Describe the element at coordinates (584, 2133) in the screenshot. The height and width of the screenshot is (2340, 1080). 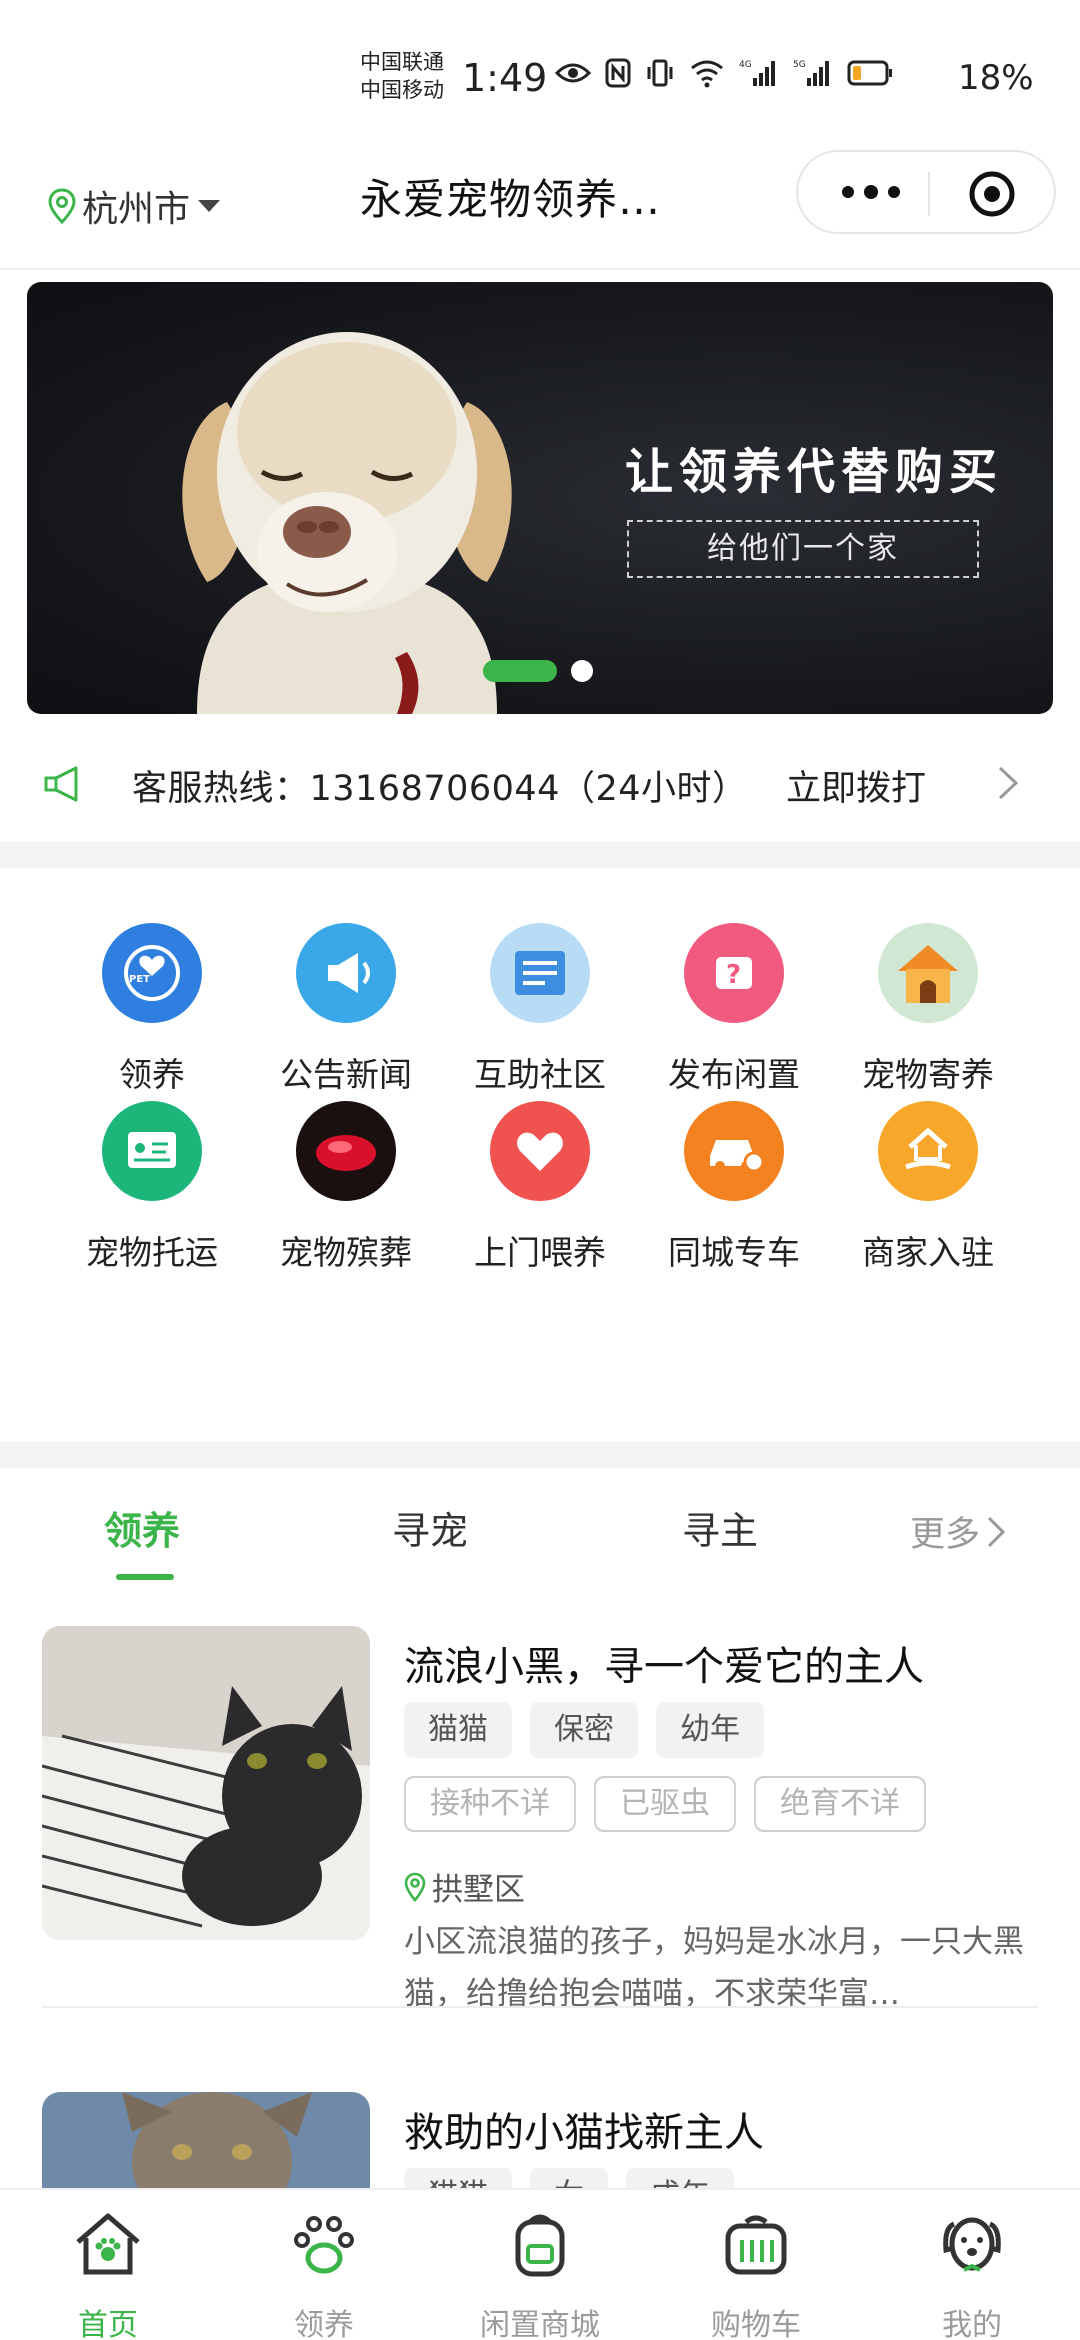
I see `listing-title: 救助的小猫找新主人` at that location.